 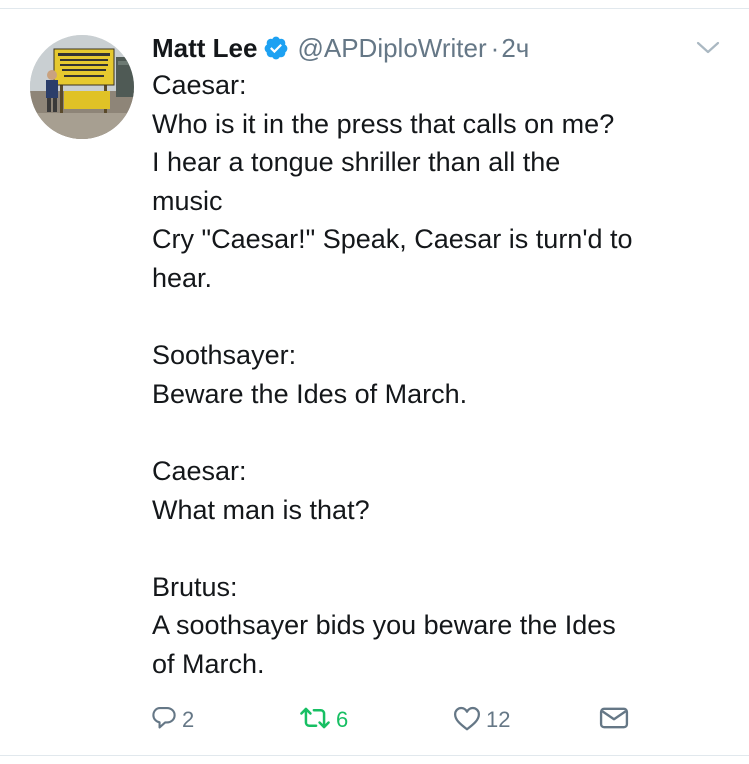 What do you see at coordinates (208, 663) in the screenshot?
I see `tweet-text-line: of March.` at bounding box center [208, 663].